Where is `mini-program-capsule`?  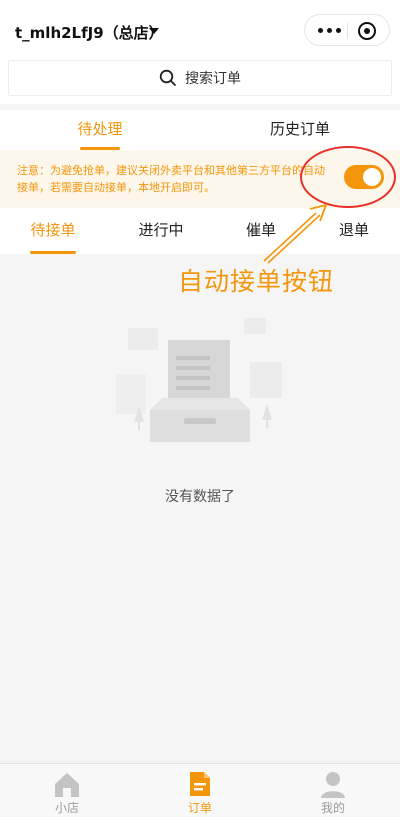
mini-program-capsule is located at coordinates (347, 30).